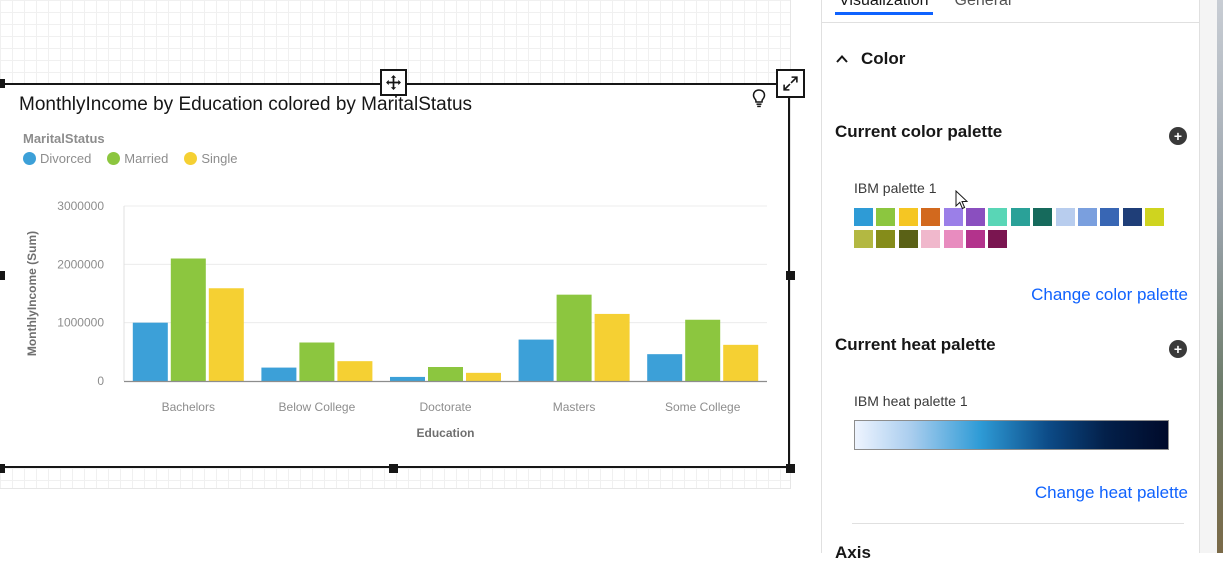  I want to click on bar-divorced-doctorate, so click(407, 378).